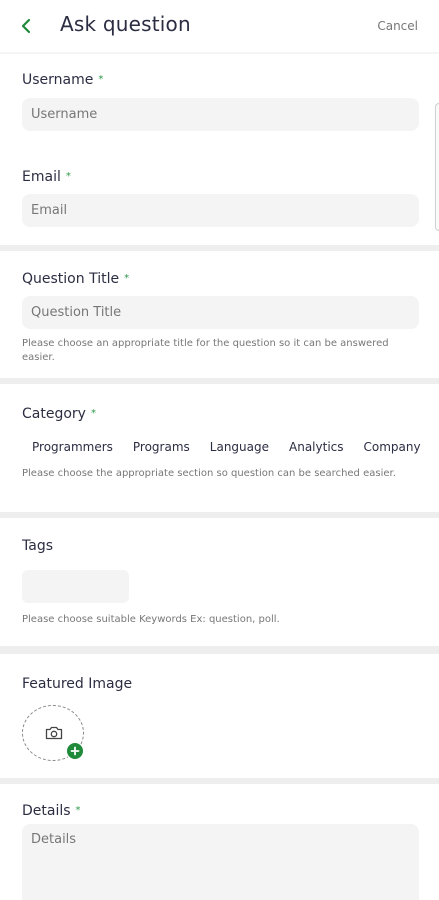 This screenshot has height=900, width=439. What do you see at coordinates (59, 414) in the screenshot?
I see `category-label: Category *` at bounding box center [59, 414].